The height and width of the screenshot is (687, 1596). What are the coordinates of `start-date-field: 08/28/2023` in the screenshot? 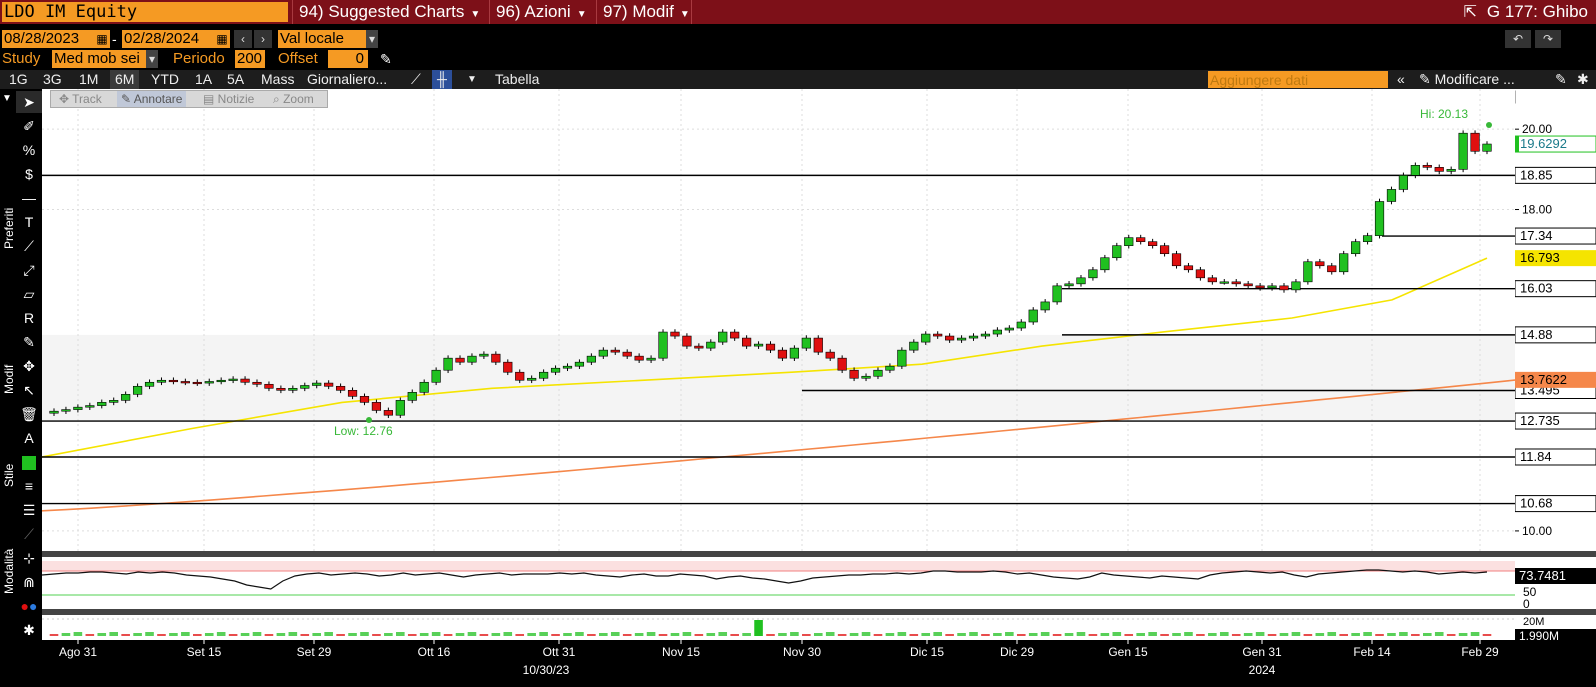 It's located at (48, 39).